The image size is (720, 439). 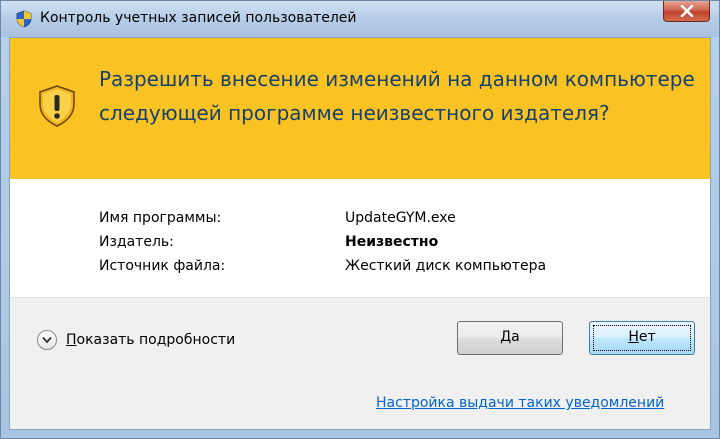 I want to click on chevron-down-icon, so click(x=47, y=340).